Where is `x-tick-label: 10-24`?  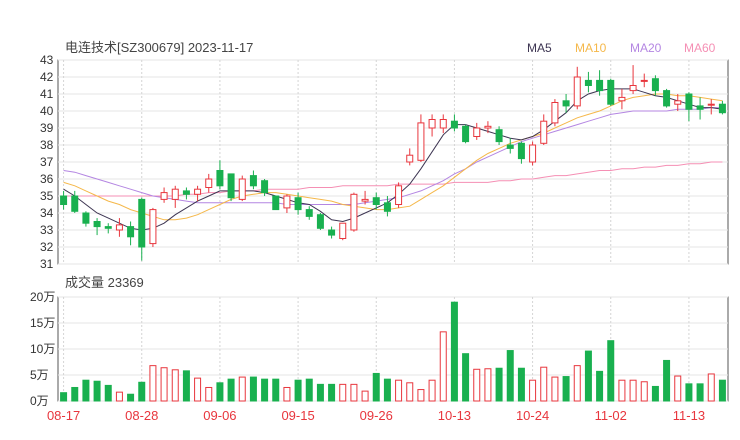 x-tick-label: 10-24 is located at coordinates (532, 415).